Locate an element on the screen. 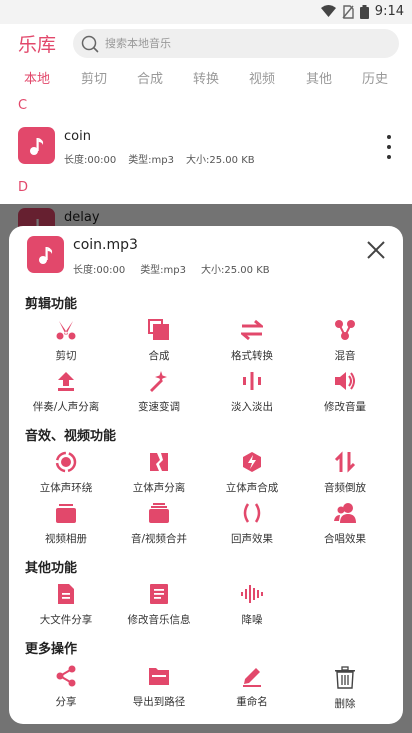 This screenshot has width=412, height=733. waveform-bars-icon is located at coordinates (252, 381).